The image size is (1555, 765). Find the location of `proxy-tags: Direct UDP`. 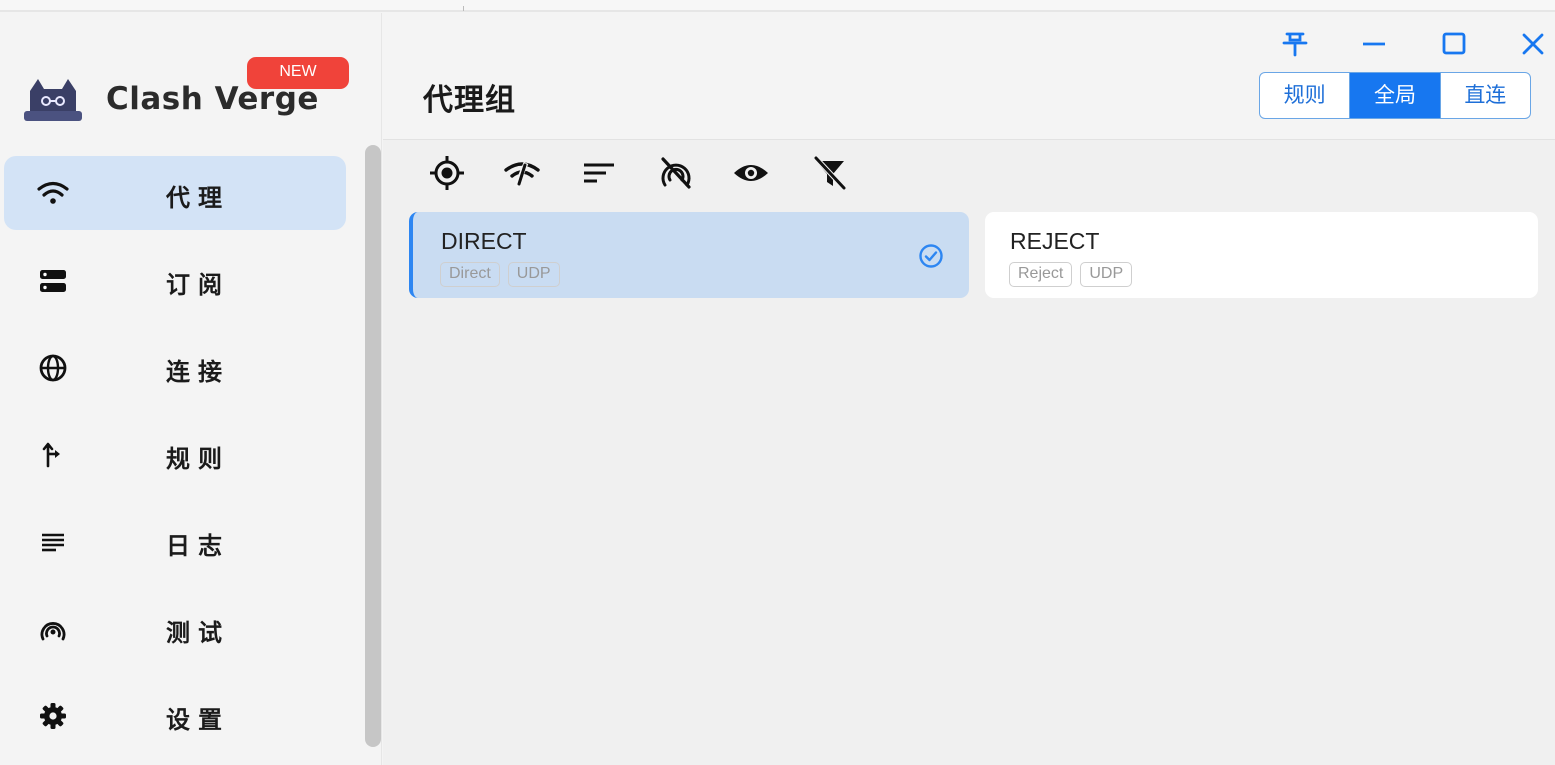

proxy-tags: Direct UDP is located at coordinates (500, 274).